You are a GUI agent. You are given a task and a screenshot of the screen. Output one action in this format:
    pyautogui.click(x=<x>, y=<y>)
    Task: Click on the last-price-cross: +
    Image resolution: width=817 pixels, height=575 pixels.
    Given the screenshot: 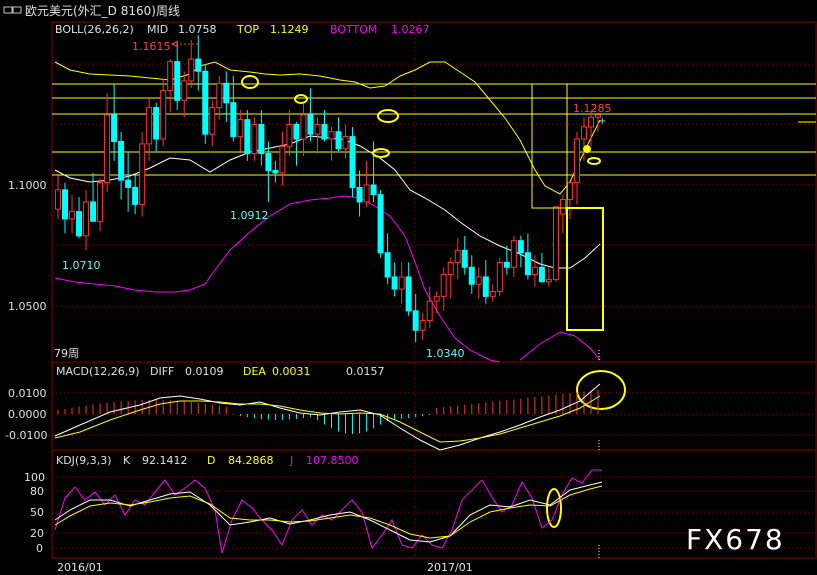 What is the action you would take?
    pyautogui.click(x=602, y=121)
    